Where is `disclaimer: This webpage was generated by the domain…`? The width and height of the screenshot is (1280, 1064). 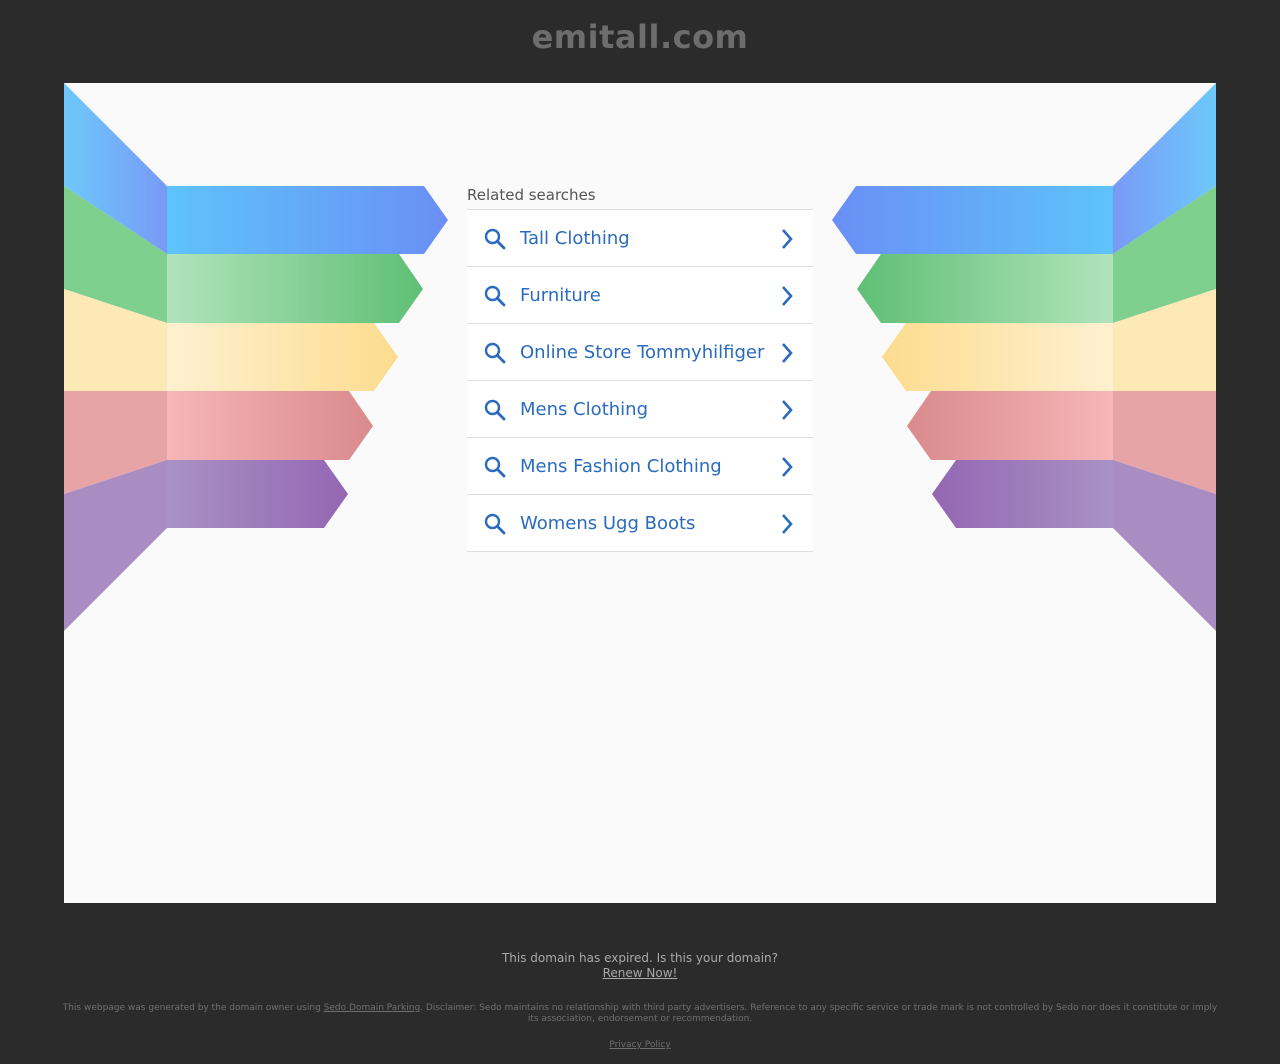
disclaimer: This webpage was generated by the domain… is located at coordinates (640, 1014).